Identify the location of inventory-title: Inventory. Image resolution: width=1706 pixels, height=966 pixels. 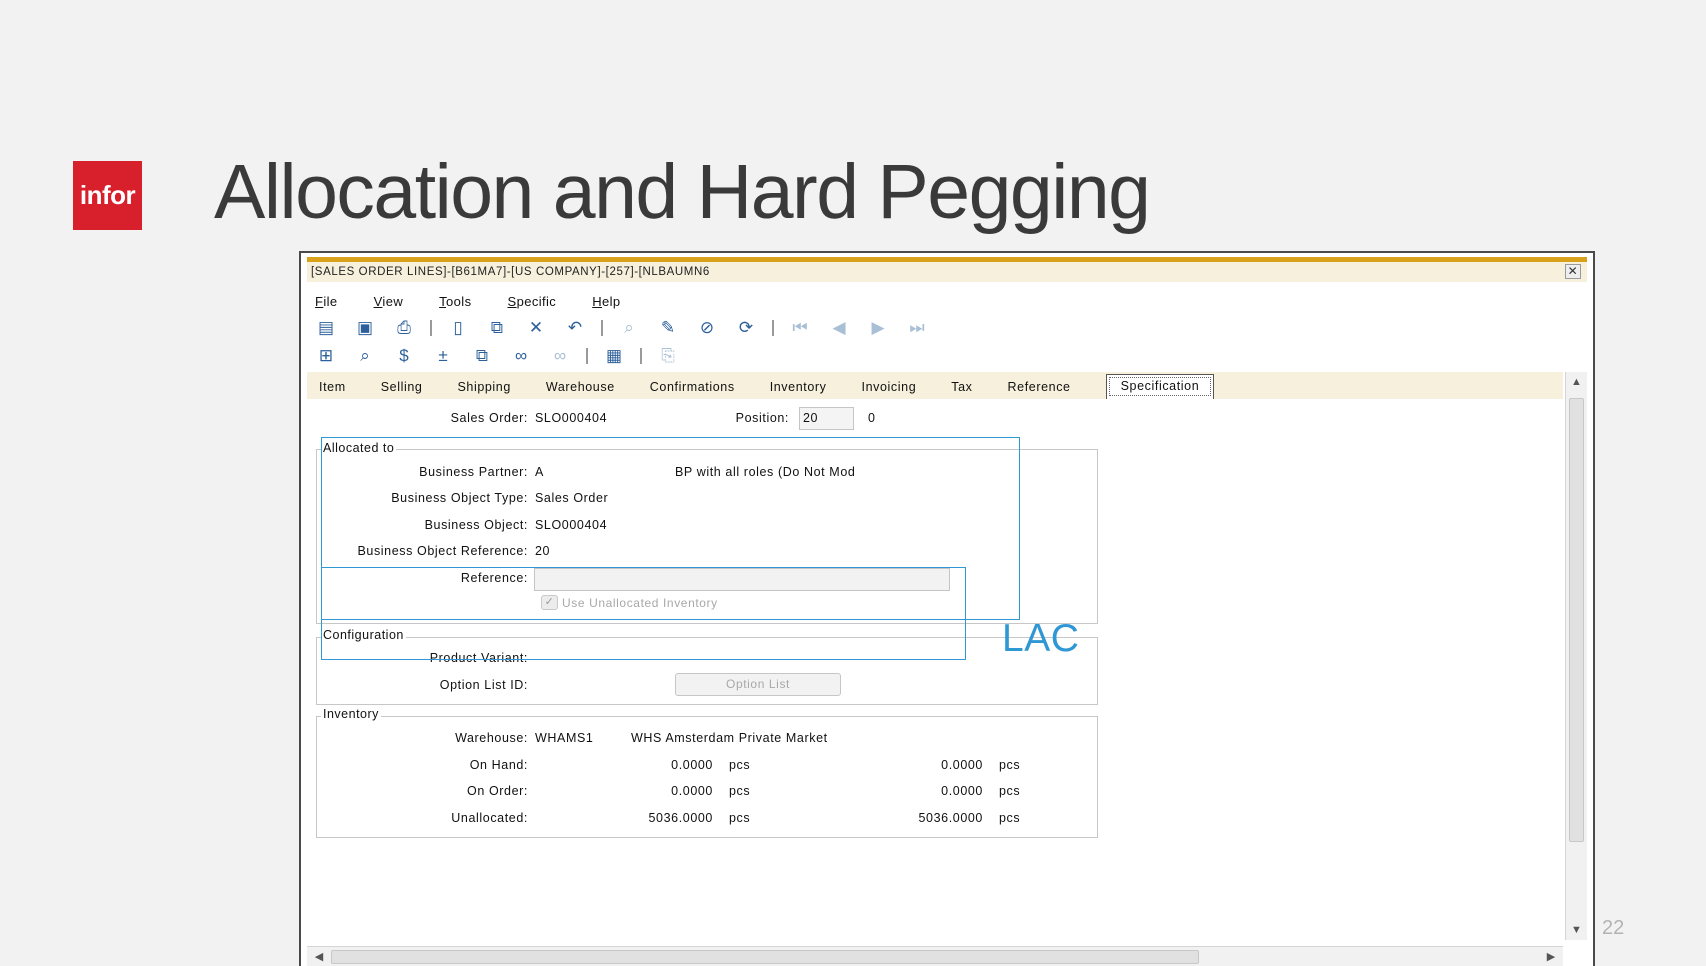
(351, 714).